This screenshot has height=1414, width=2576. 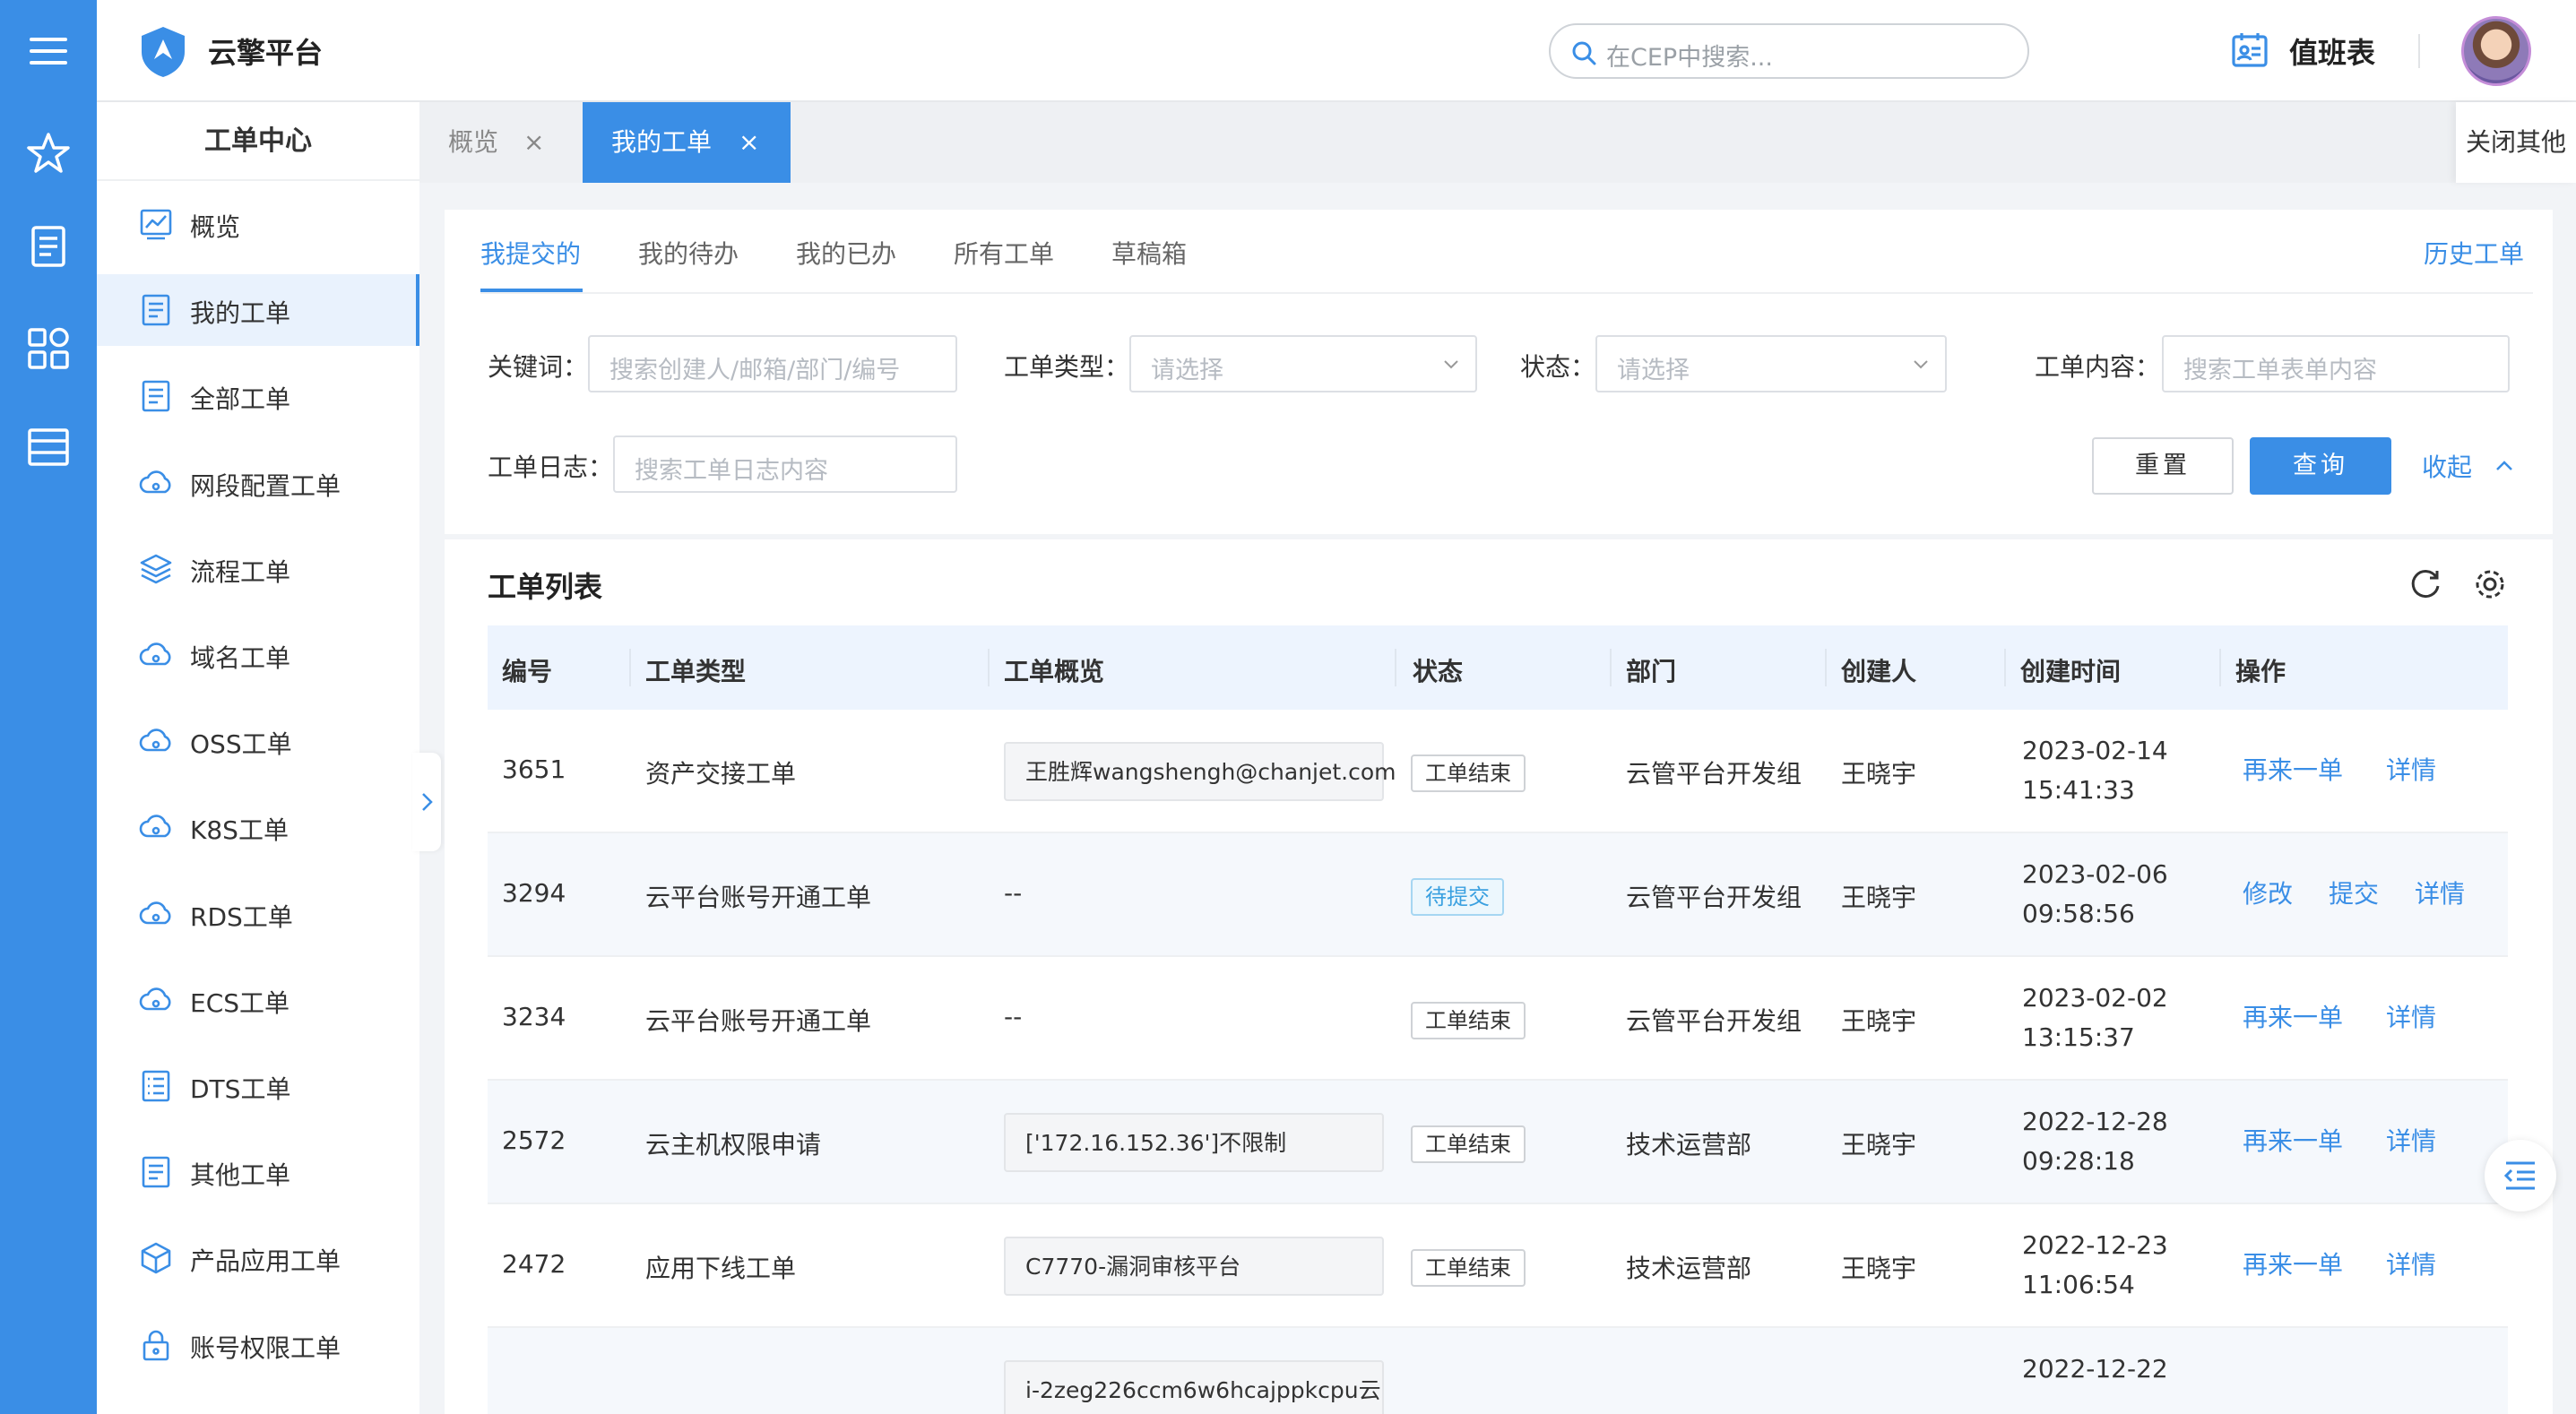 What do you see at coordinates (258, 396) in the screenshot?
I see `sidebar-item: 全部工单` at bounding box center [258, 396].